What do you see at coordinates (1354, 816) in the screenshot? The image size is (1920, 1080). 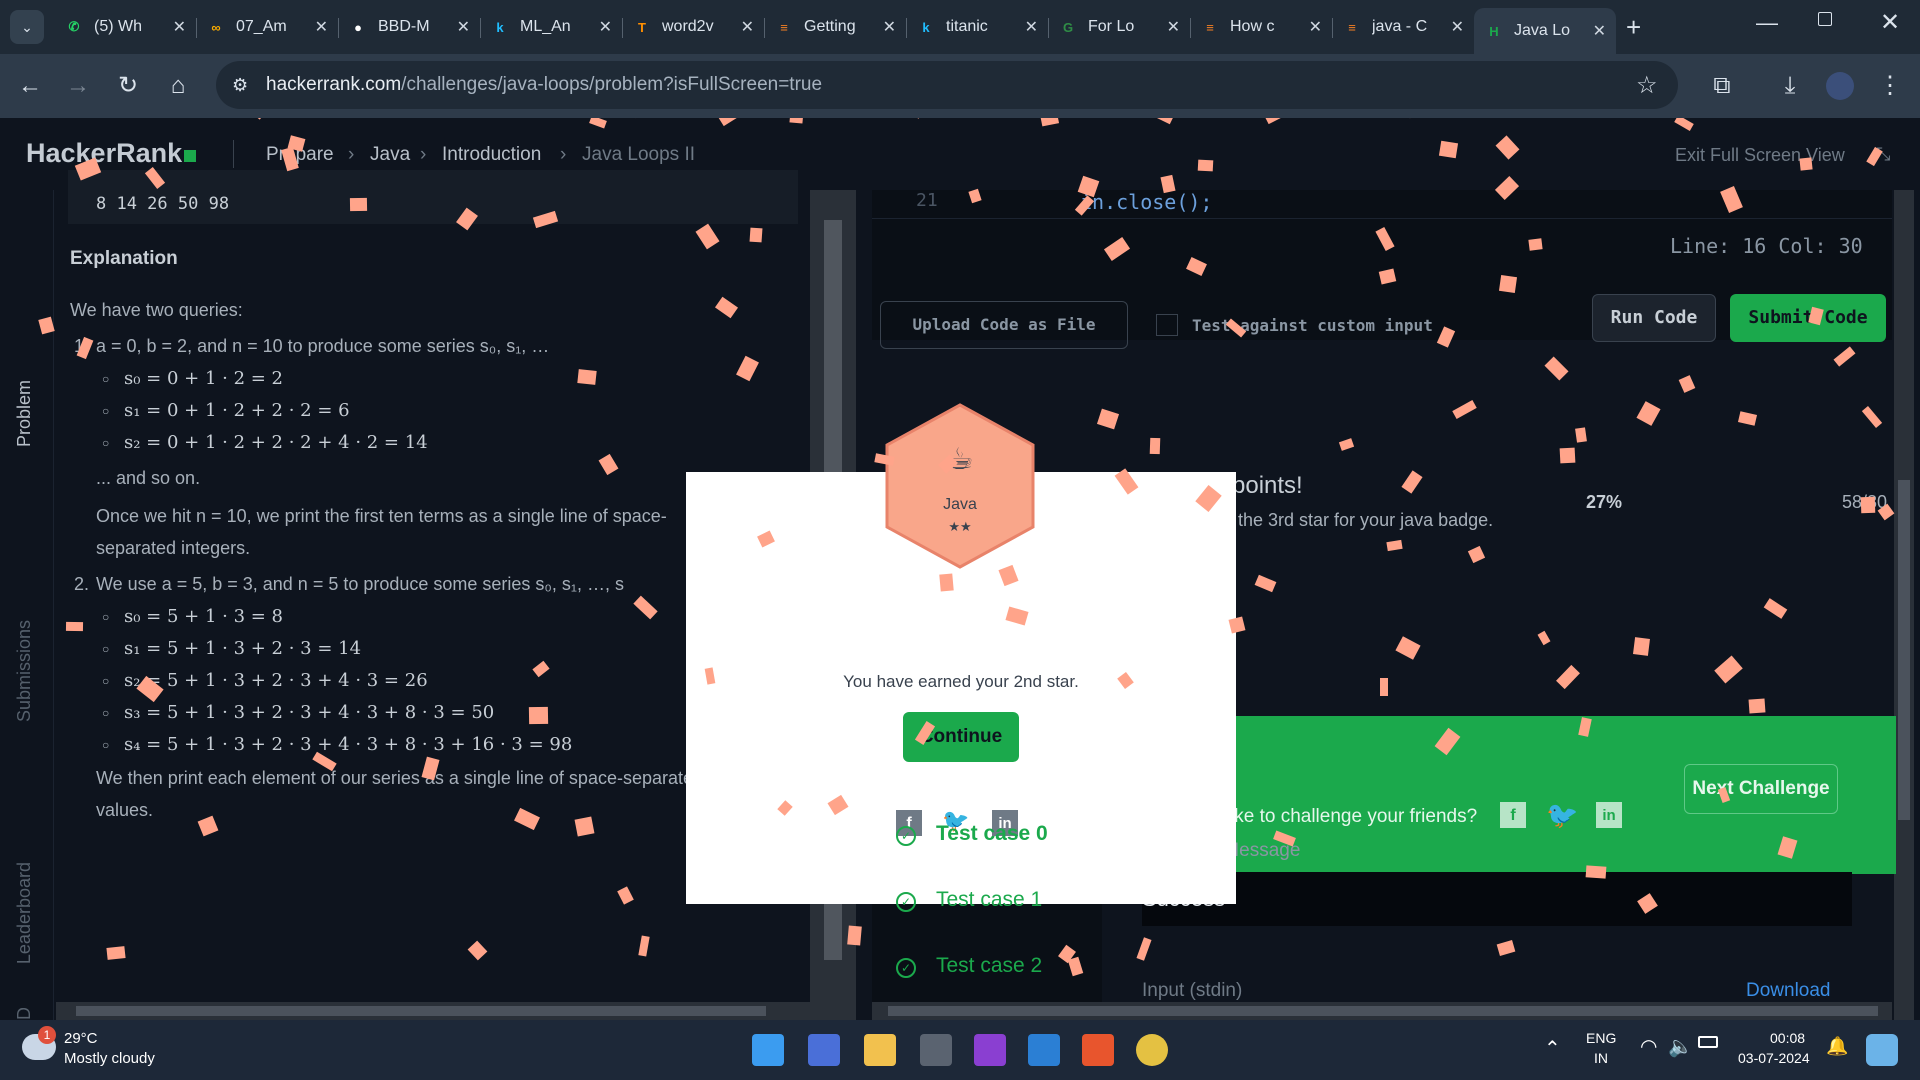 I see `challenge-text: ike to challenge your friends?` at bounding box center [1354, 816].